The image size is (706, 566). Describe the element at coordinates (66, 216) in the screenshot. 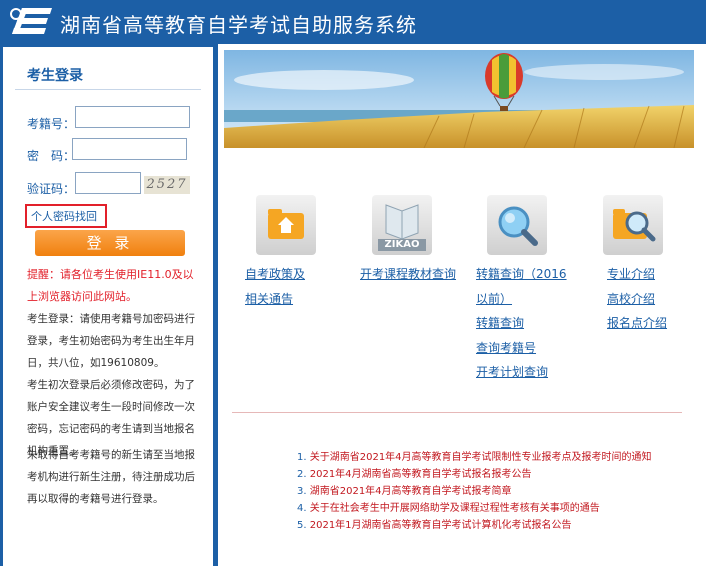

I see `password-retrieve-link: 个人密码找回` at that location.